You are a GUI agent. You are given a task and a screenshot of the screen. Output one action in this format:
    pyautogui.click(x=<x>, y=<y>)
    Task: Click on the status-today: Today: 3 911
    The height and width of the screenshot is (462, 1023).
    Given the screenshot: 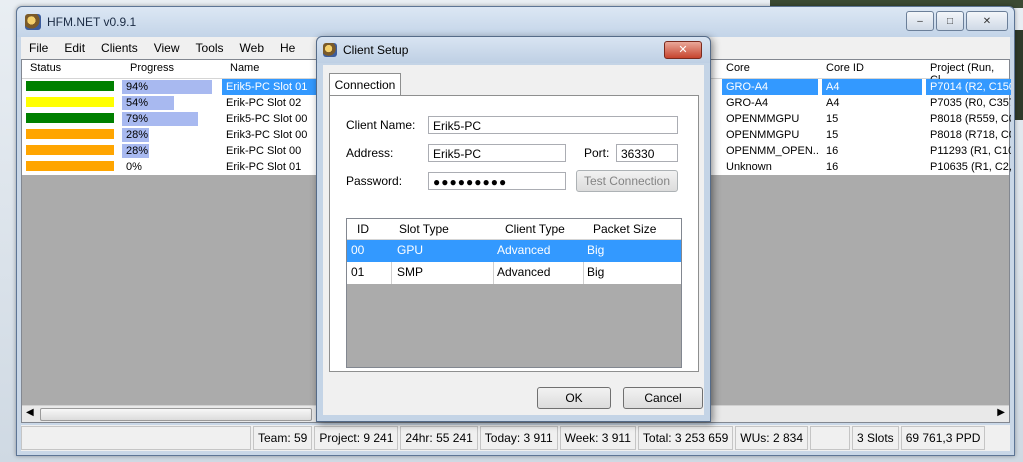 What is the action you would take?
    pyautogui.click(x=518, y=438)
    